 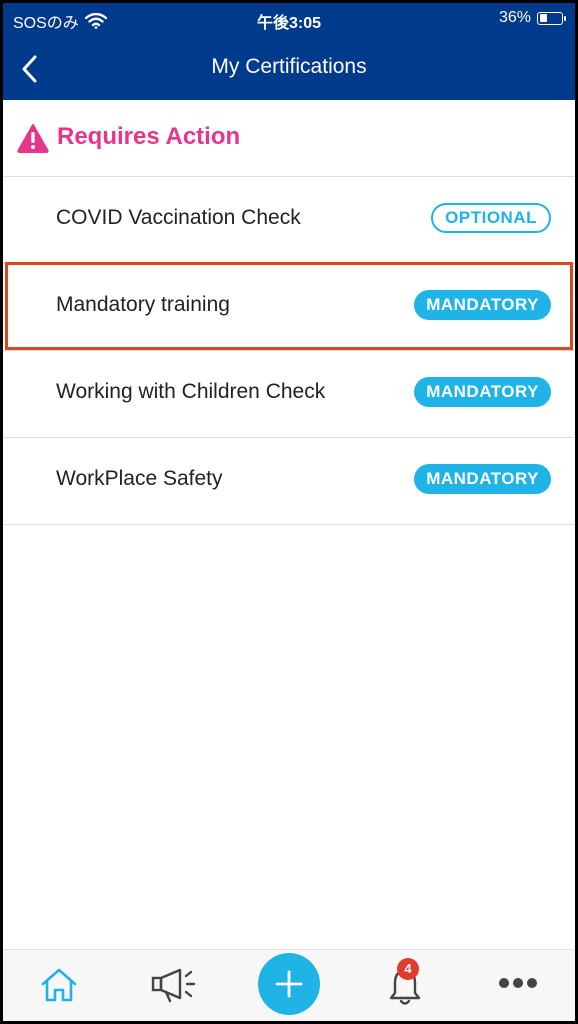 I want to click on tab-home, so click(x=59, y=985).